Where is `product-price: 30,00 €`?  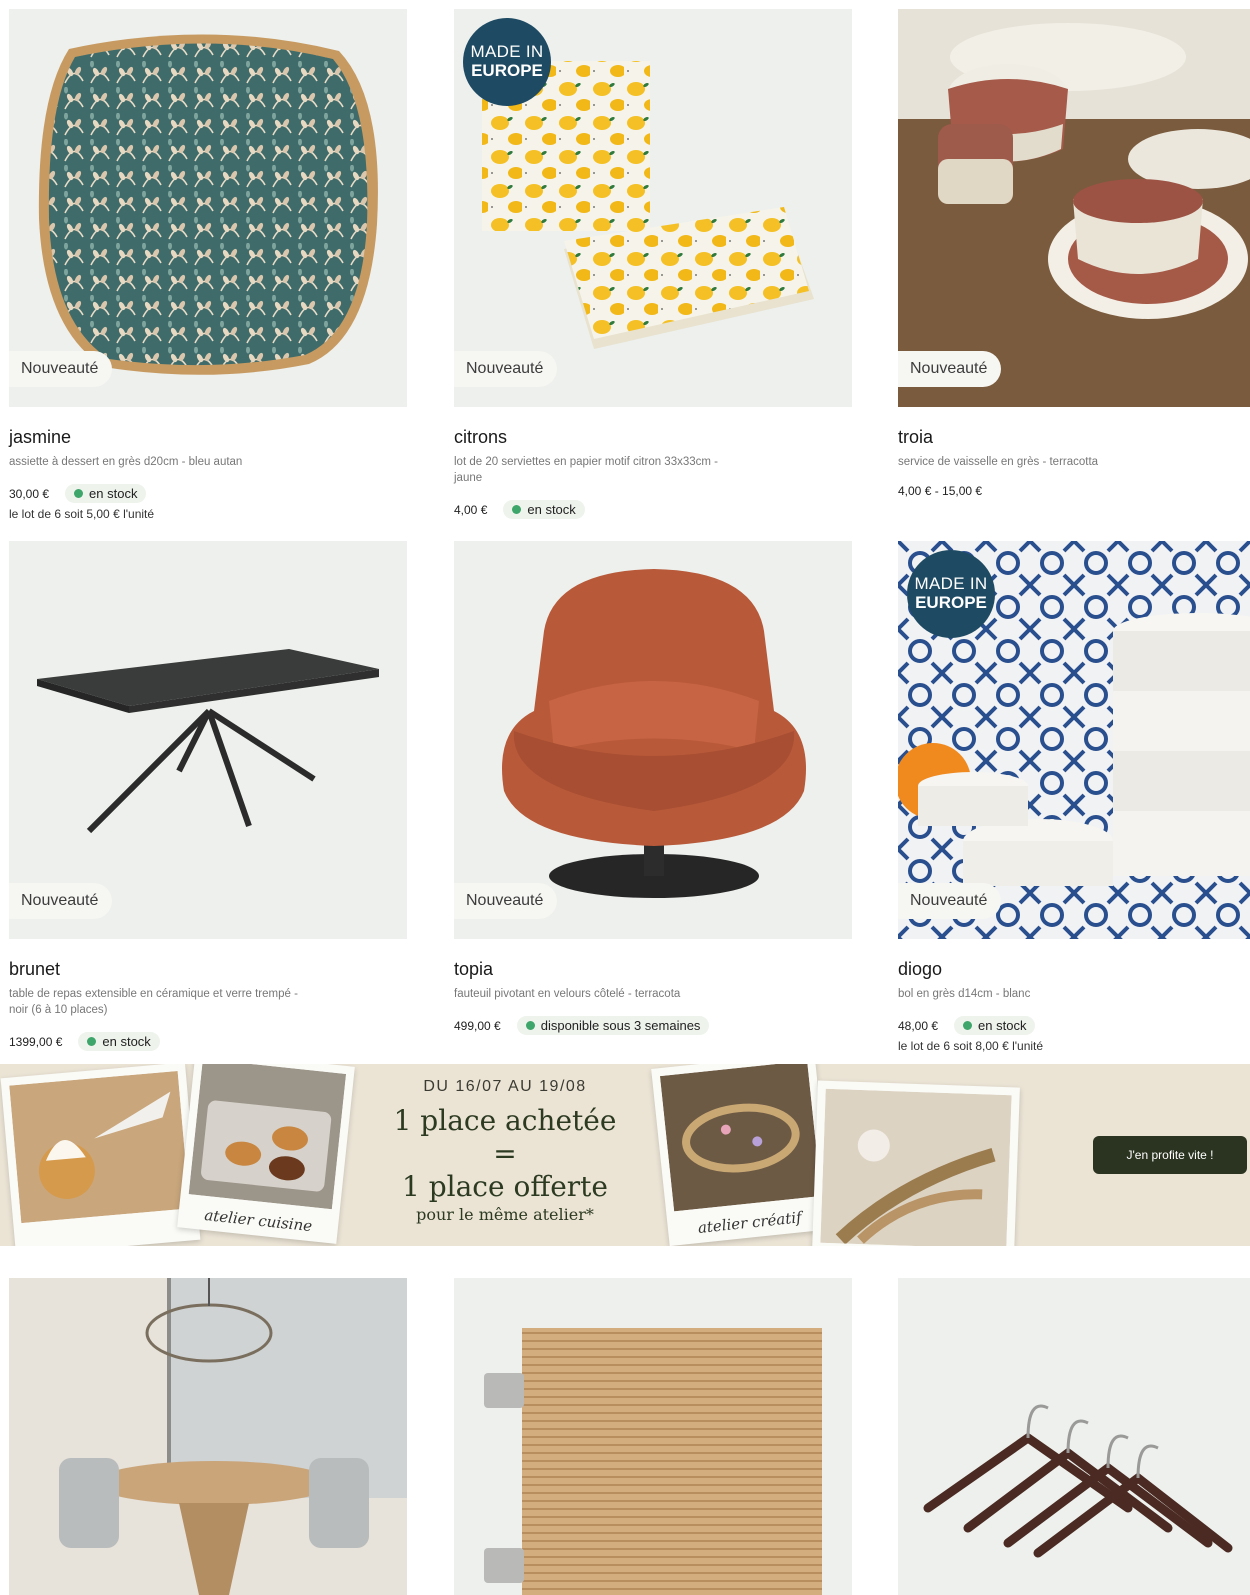
product-price: 30,00 € is located at coordinates (29, 493).